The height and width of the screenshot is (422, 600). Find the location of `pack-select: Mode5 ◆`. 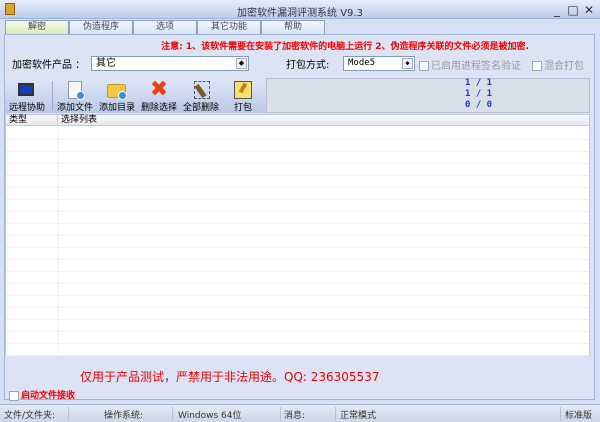

pack-select: Mode5 ◆ is located at coordinates (379, 63).